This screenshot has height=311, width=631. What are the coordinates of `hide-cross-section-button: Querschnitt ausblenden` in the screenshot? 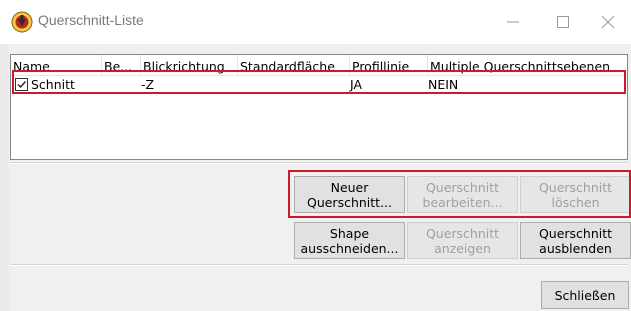 It's located at (575, 240).